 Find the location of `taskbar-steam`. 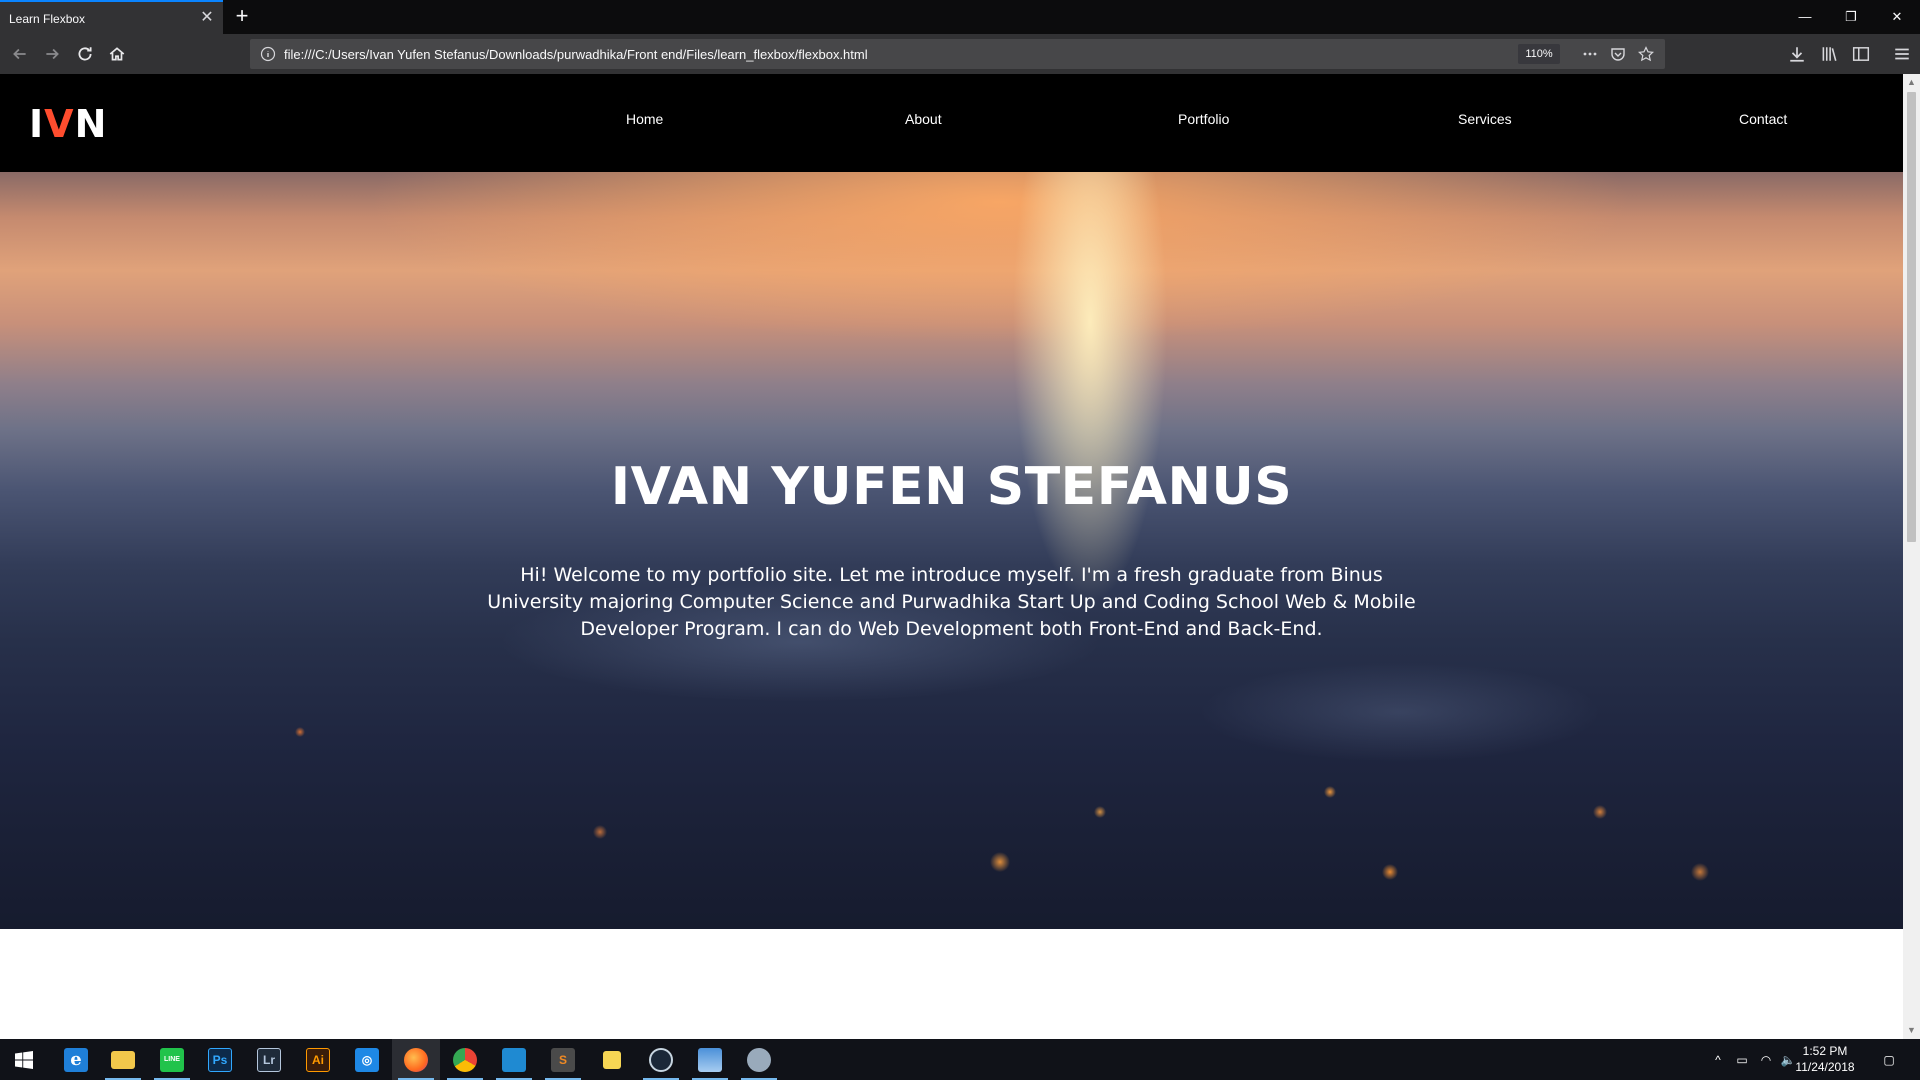

taskbar-steam is located at coordinates (661, 1059).